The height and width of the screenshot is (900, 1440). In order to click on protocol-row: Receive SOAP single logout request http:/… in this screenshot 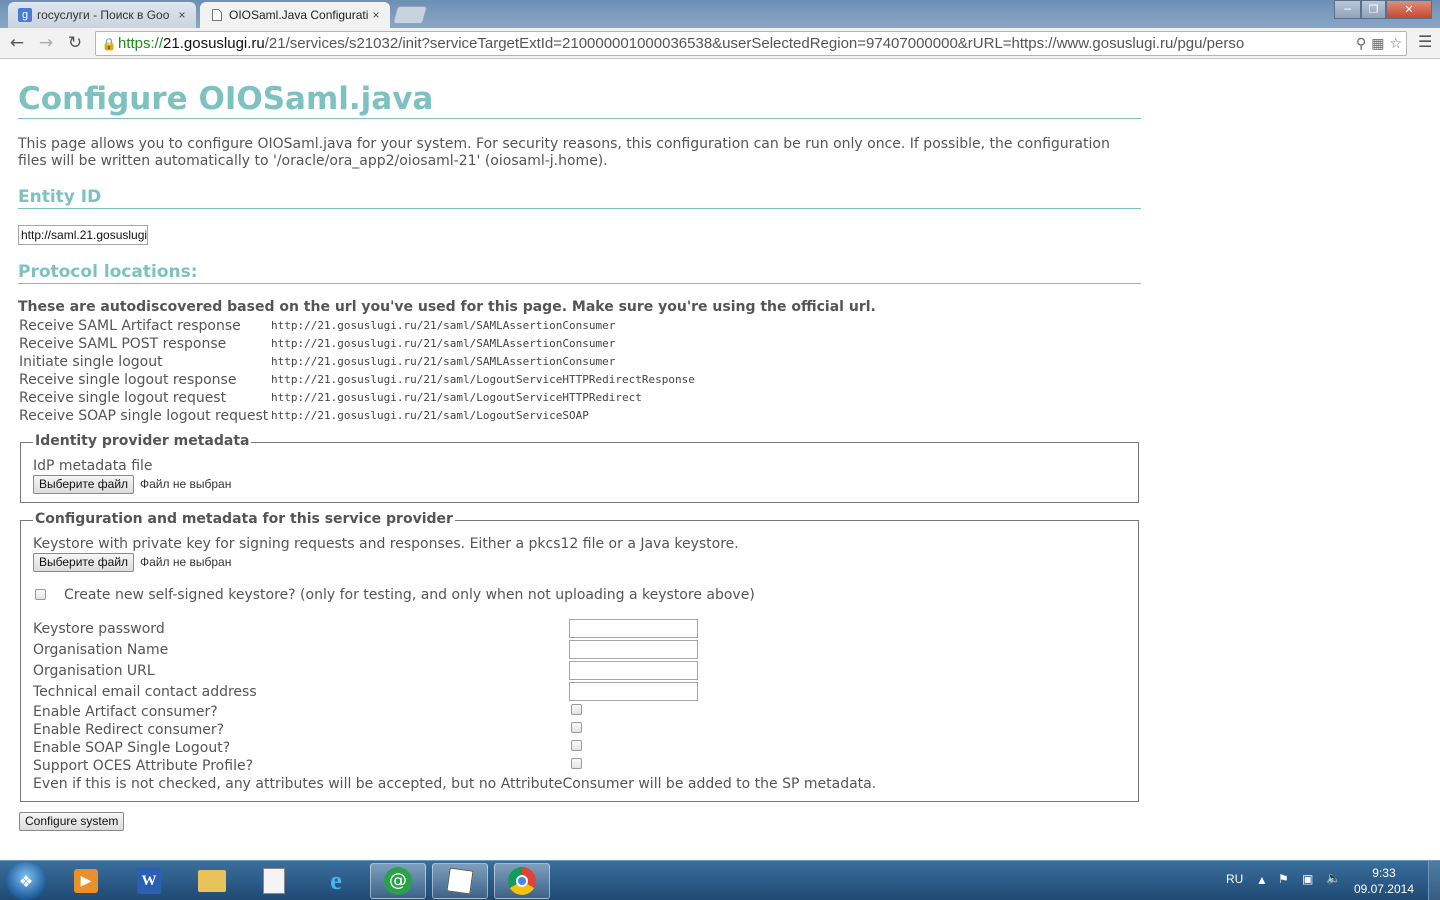, I will do `click(304, 416)`.